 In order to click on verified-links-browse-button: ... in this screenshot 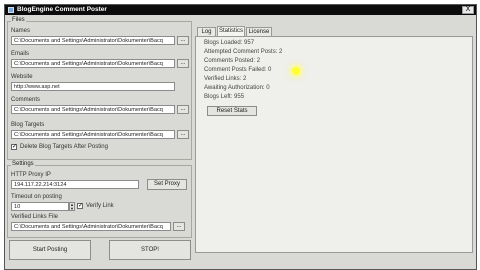, I will do `click(179, 226)`.